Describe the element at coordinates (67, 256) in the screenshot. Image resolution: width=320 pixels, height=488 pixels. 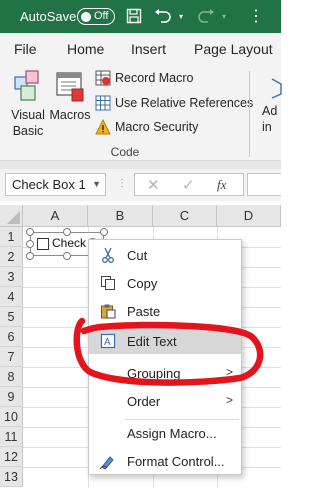
I see `resize-handle-bottom` at that location.